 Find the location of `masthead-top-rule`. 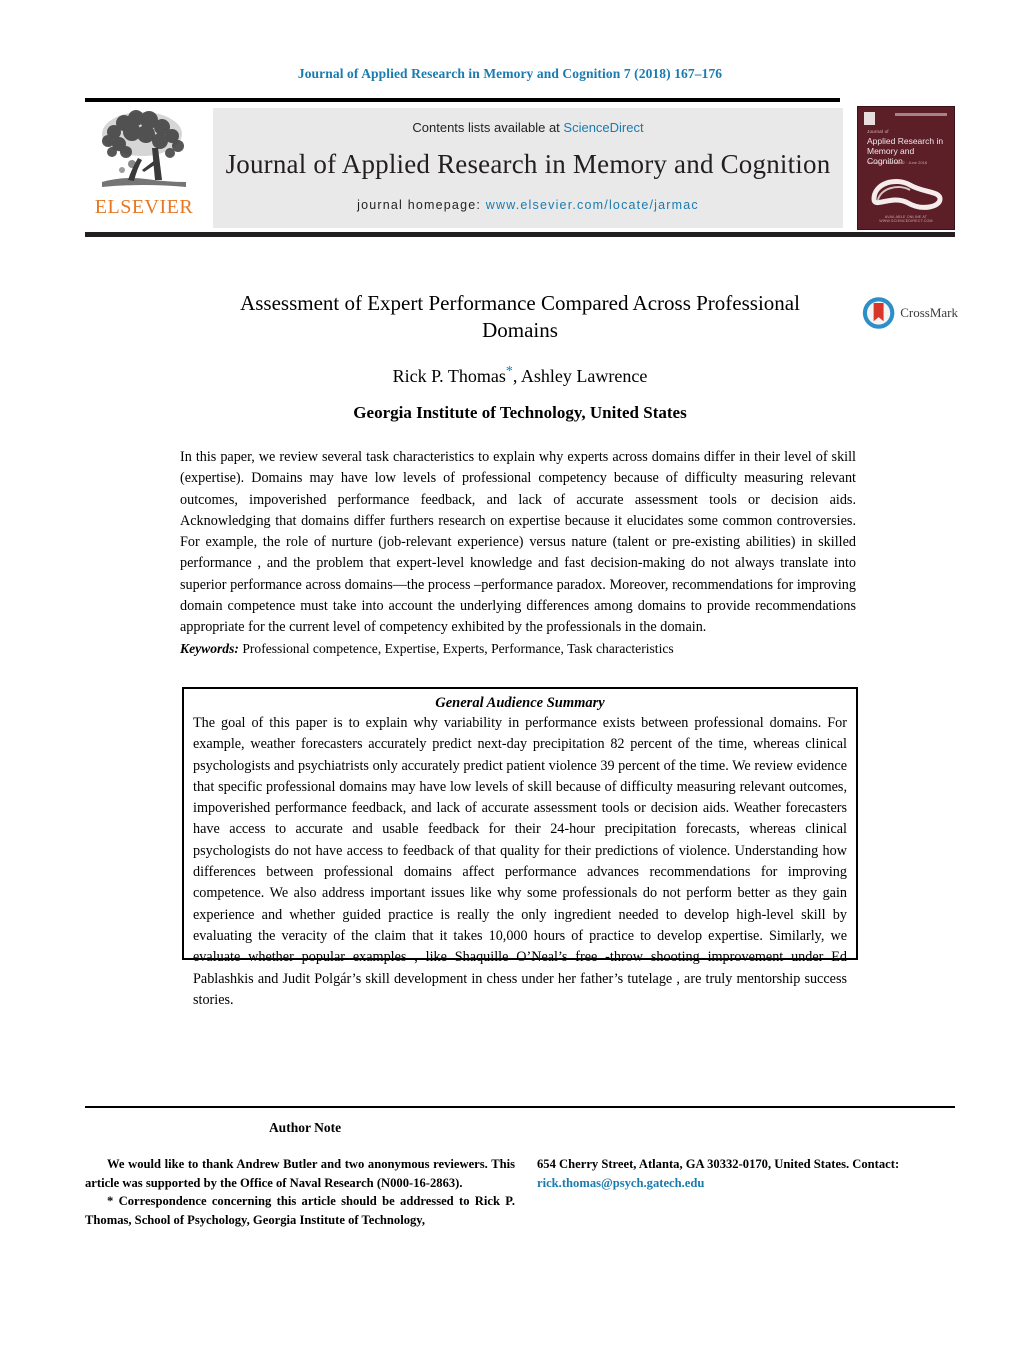

masthead-top-rule is located at coordinates (462, 100).